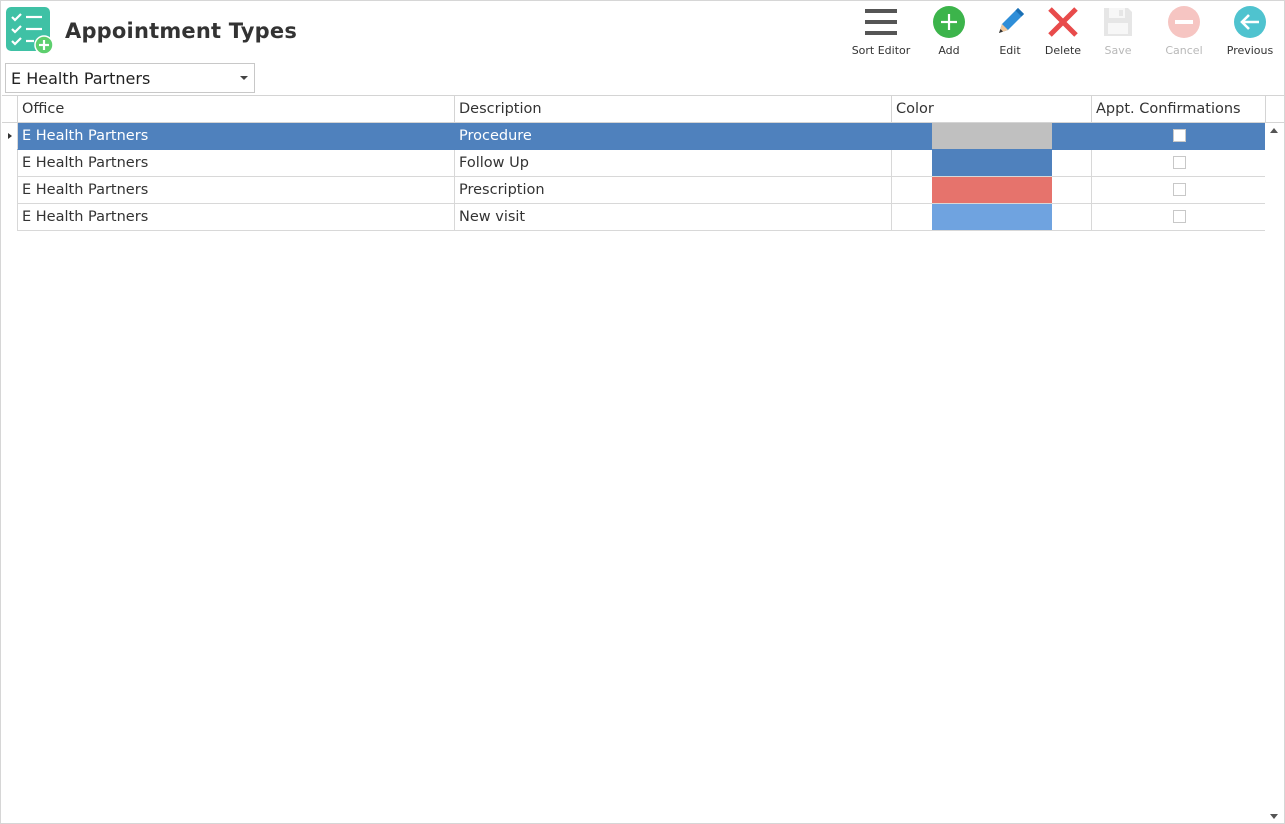 The image size is (1285, 824). Describe the element at coordinates (244, 78) in the screenshot. I see `chevron-down-icon` at that location.